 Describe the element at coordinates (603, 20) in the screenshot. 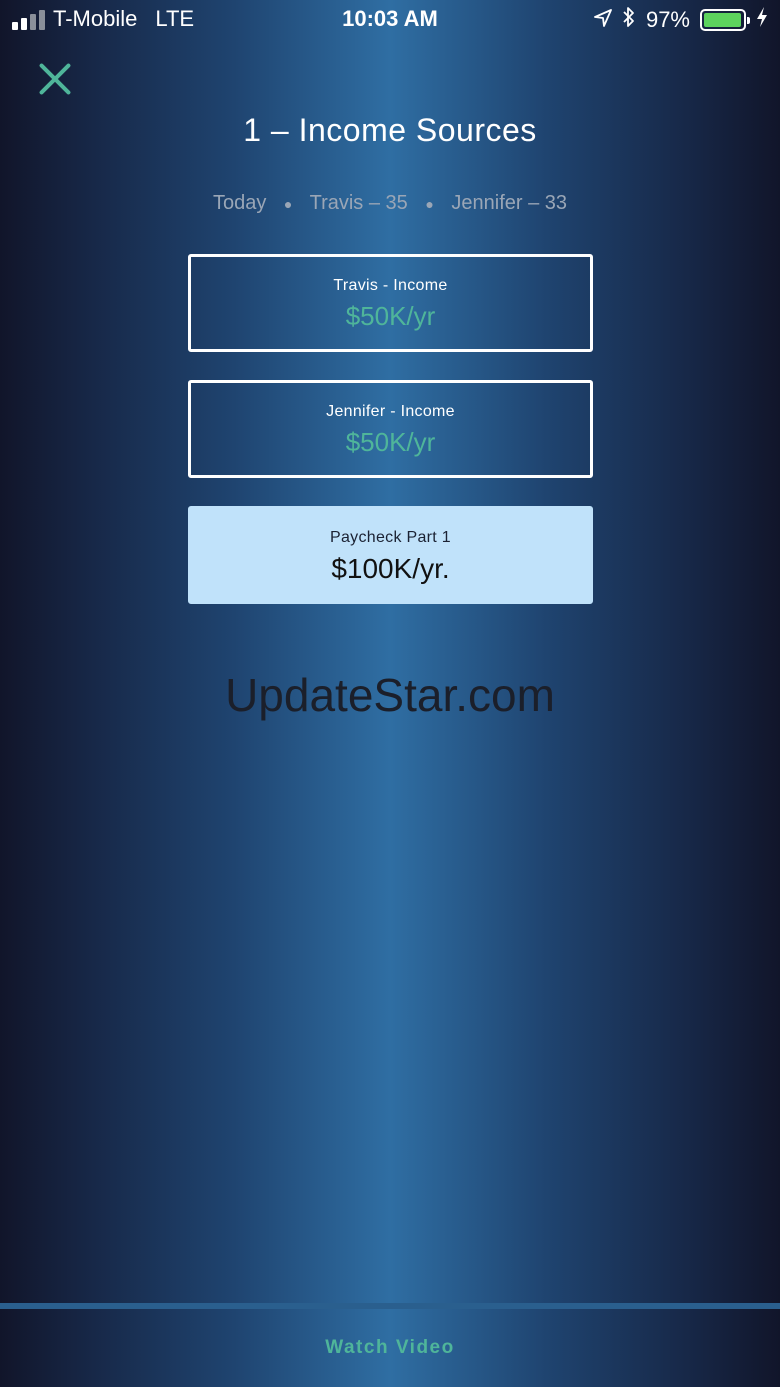

I see `location-arrow-icon` at that location.